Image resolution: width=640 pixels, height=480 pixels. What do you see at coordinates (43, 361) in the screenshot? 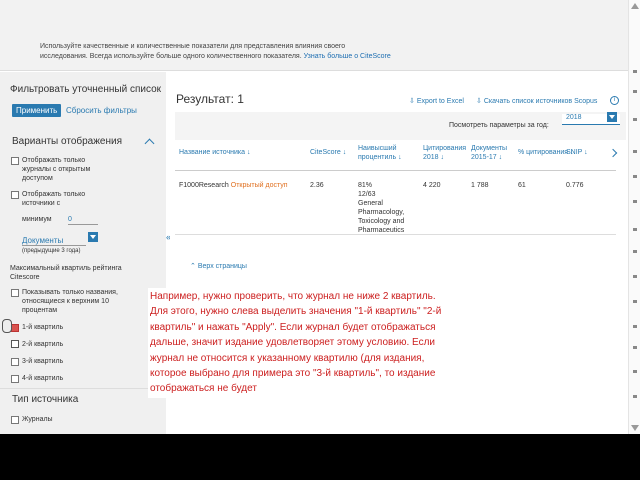
I see `quartile-3-label: 3-й квартиль` at bounding box center [43, 361].